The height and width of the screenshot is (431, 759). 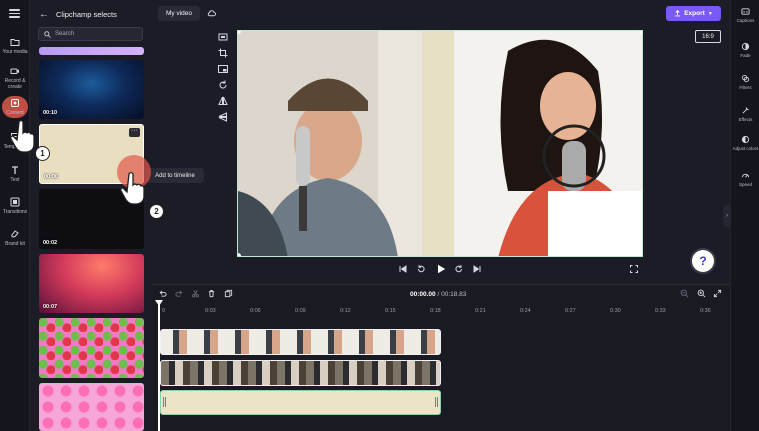 I want to click on rail-label: Adjust colors, so click(x=745, y=148).